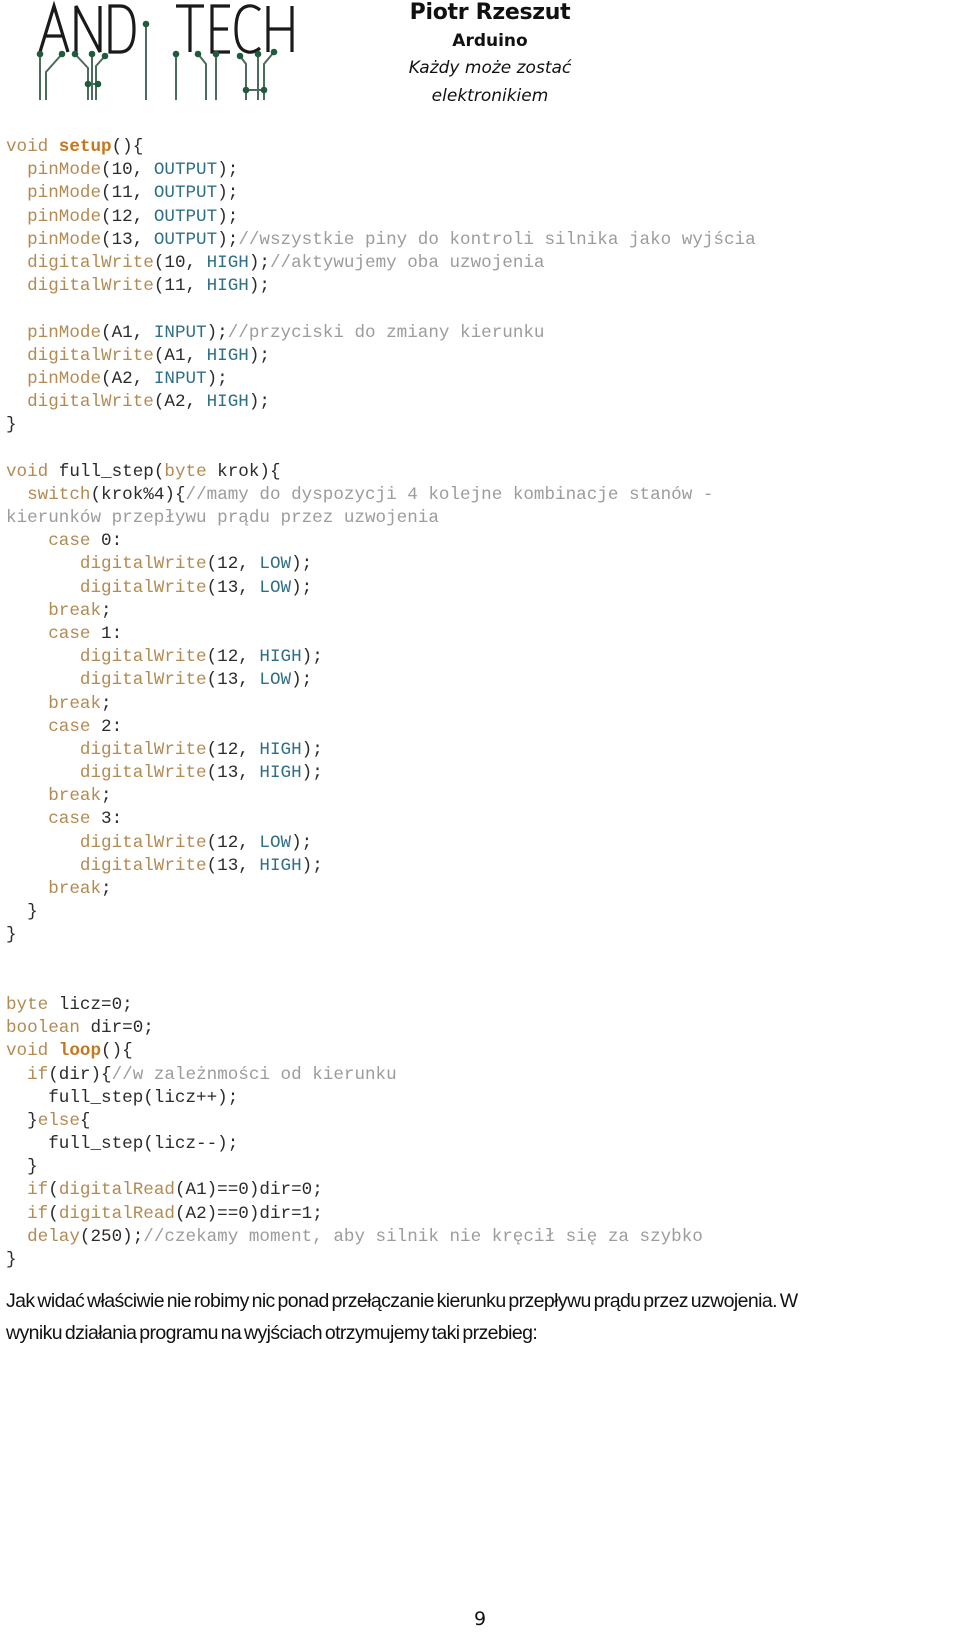 The image size is (960, 1632). I want to click on code-line: case 0:, so click(481, 541).